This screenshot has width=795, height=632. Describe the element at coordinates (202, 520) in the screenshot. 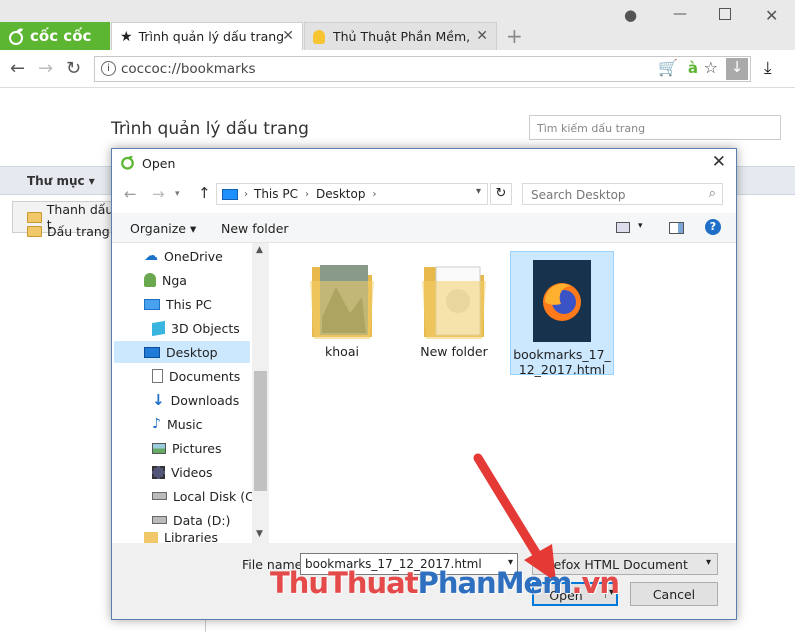

I see `nav-item-label: Data (D:)` at that location.